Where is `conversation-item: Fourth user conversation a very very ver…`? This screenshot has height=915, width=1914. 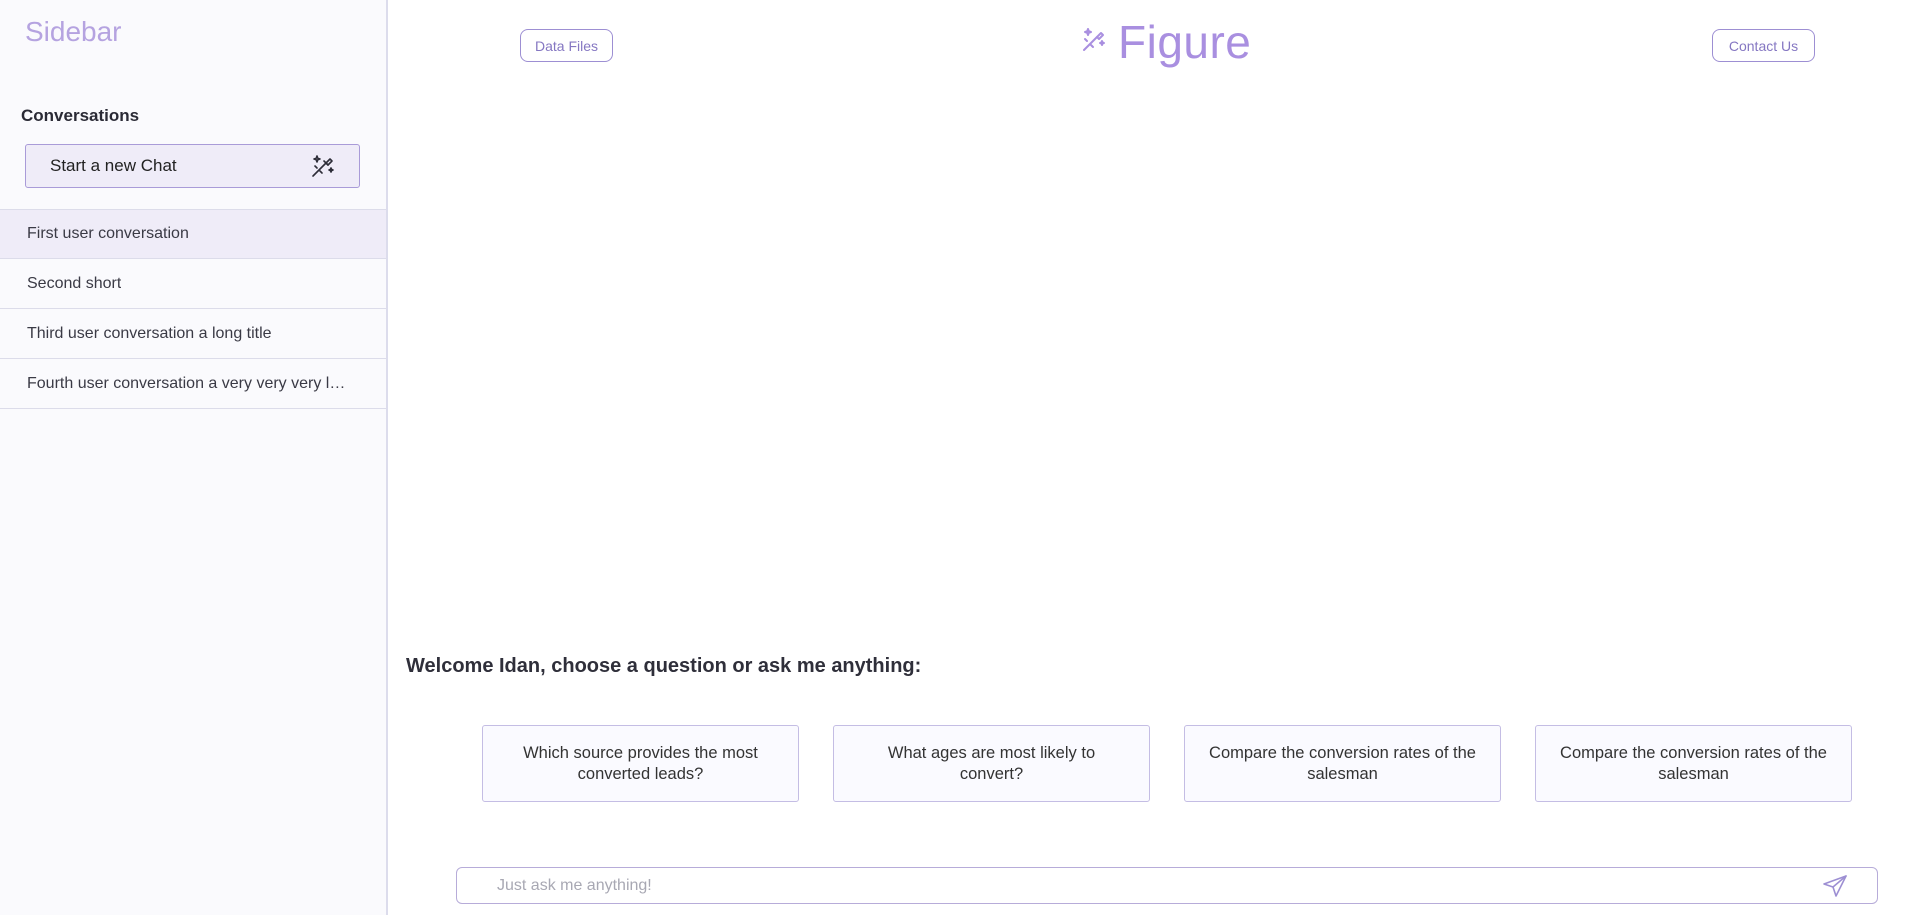
conversation-item: Fourth user conversation a very very ver… is located at coordinates (193, 384).